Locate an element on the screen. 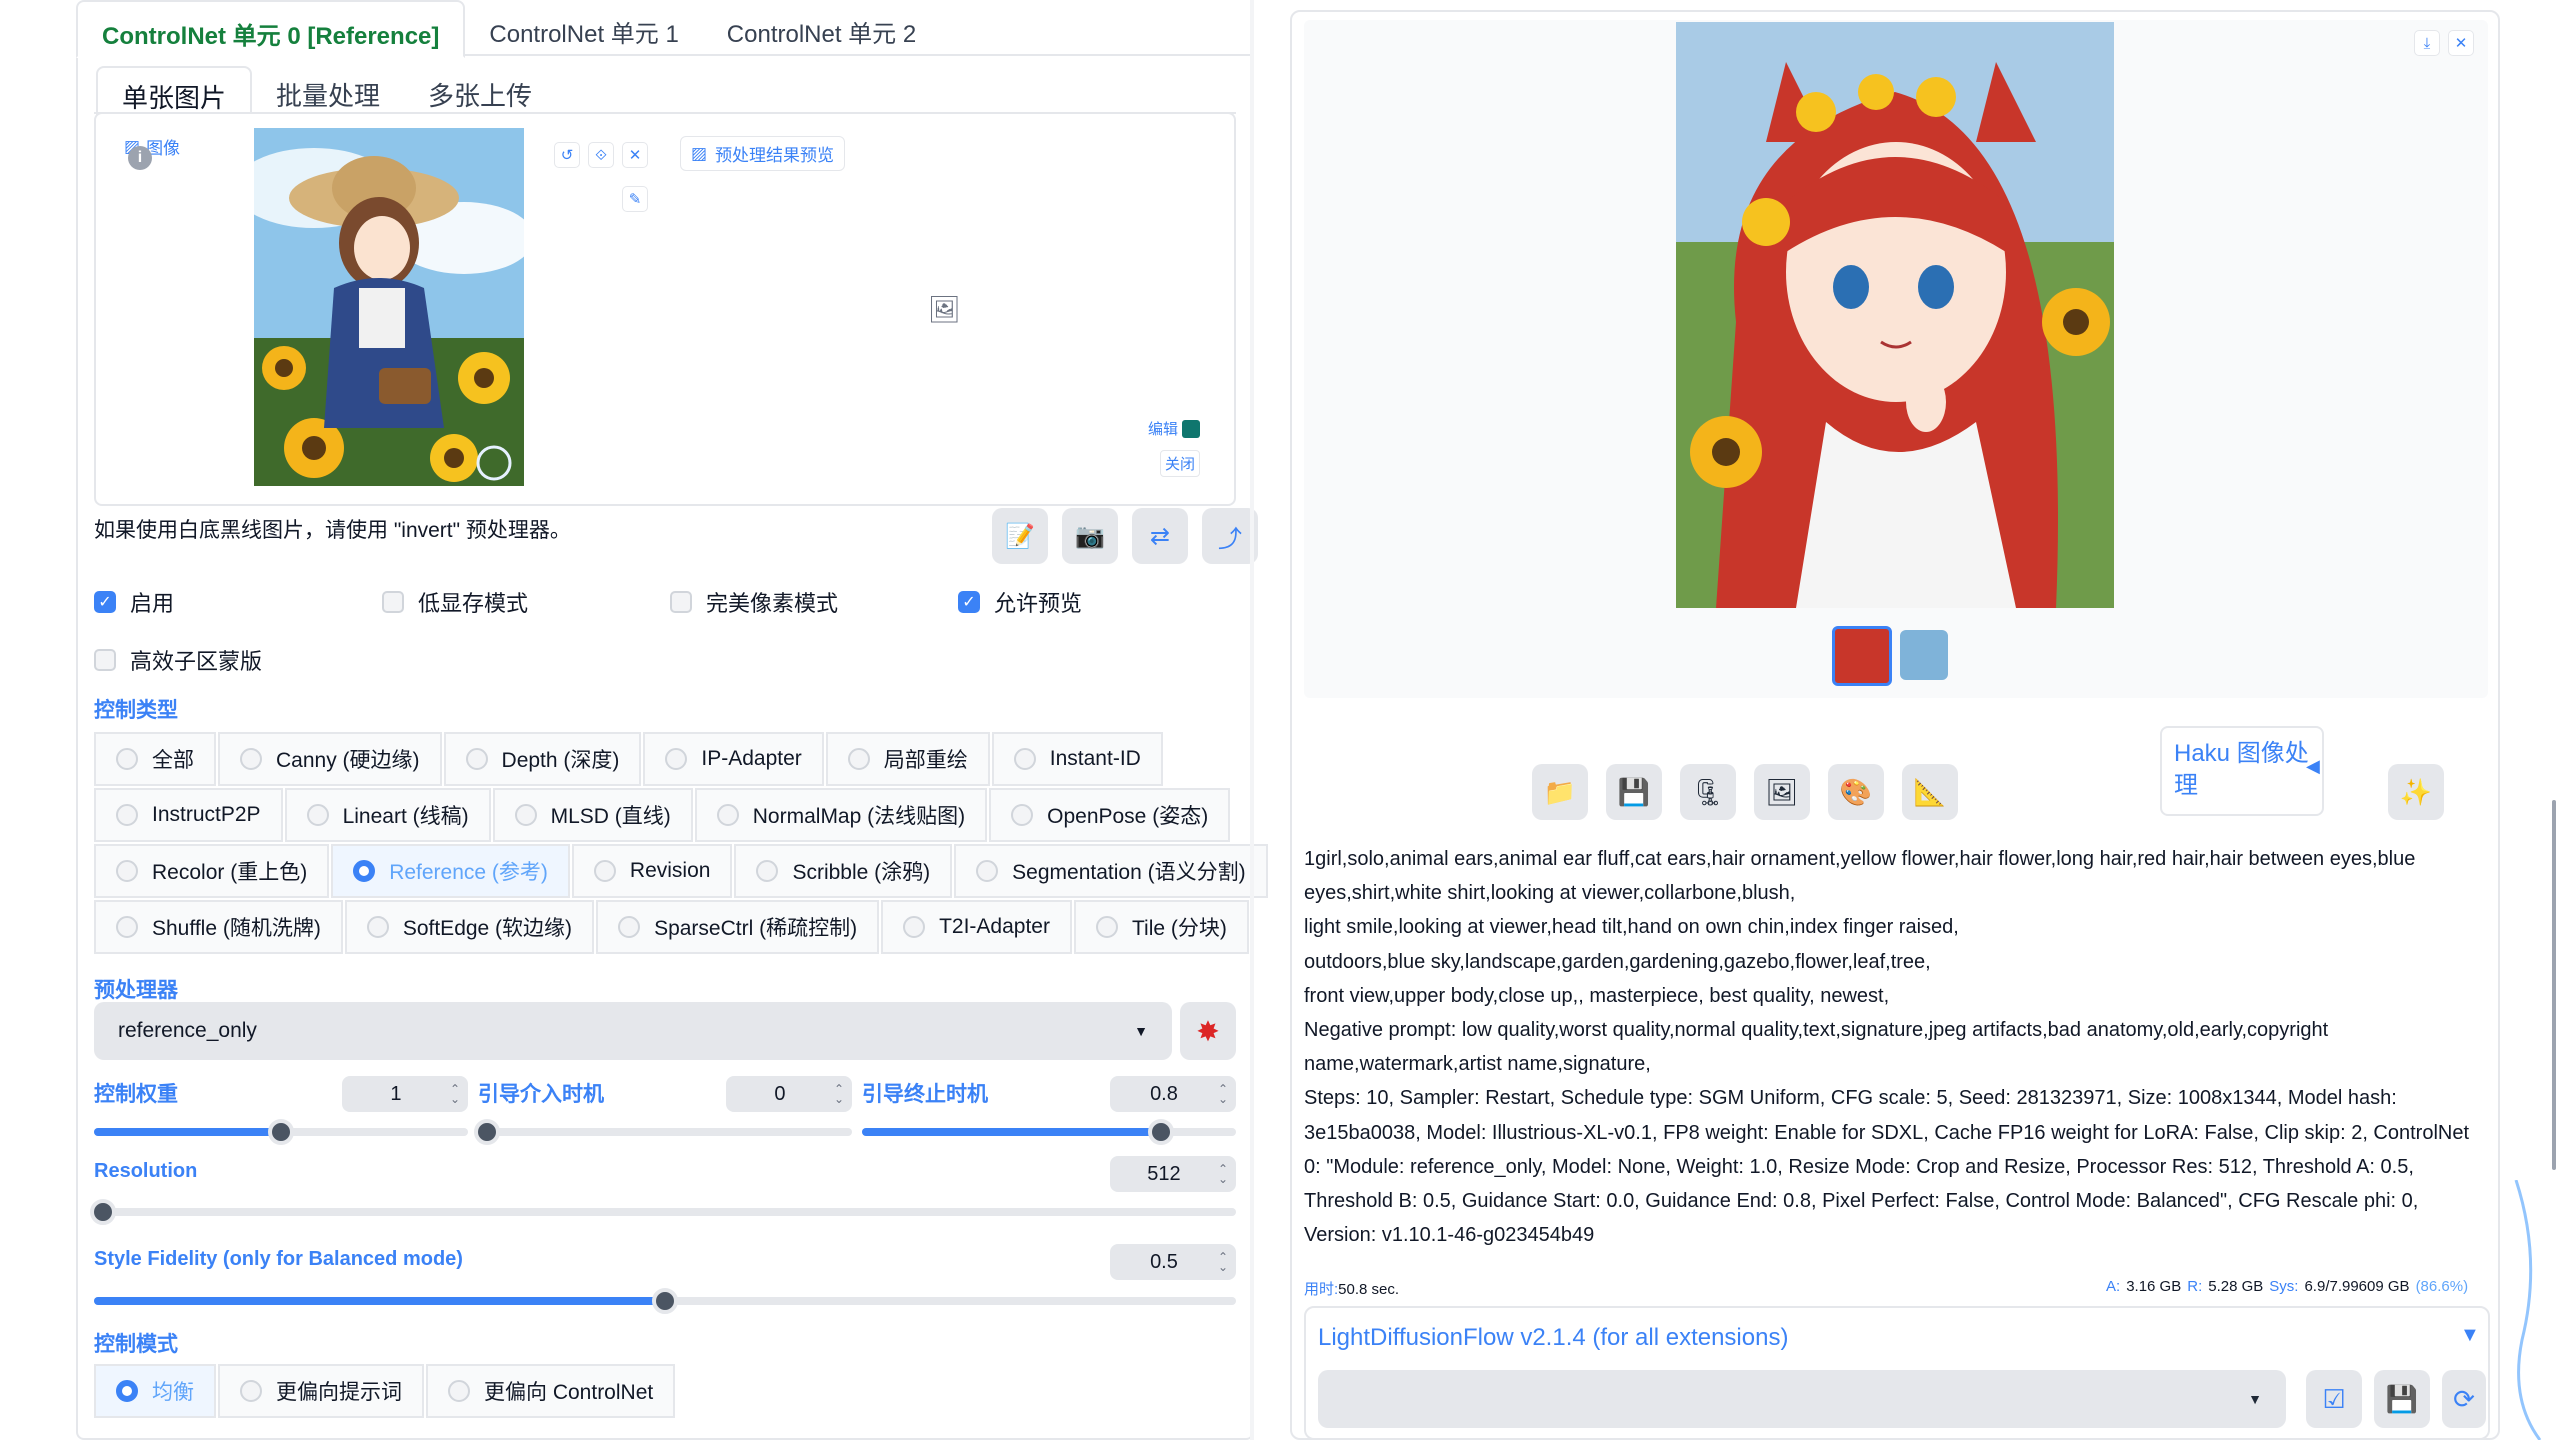 The image size is (2560, 1440). close-link: 关闭 is located at coordinates (1180, 463).